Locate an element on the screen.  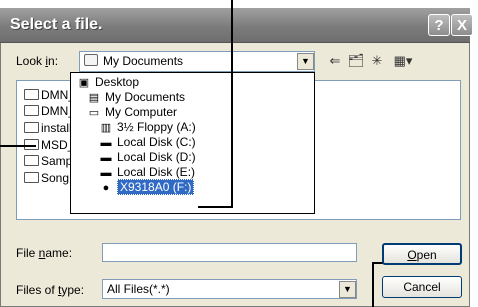
floppy-drive-icon: ▥ is located at coordinates (106, 128).